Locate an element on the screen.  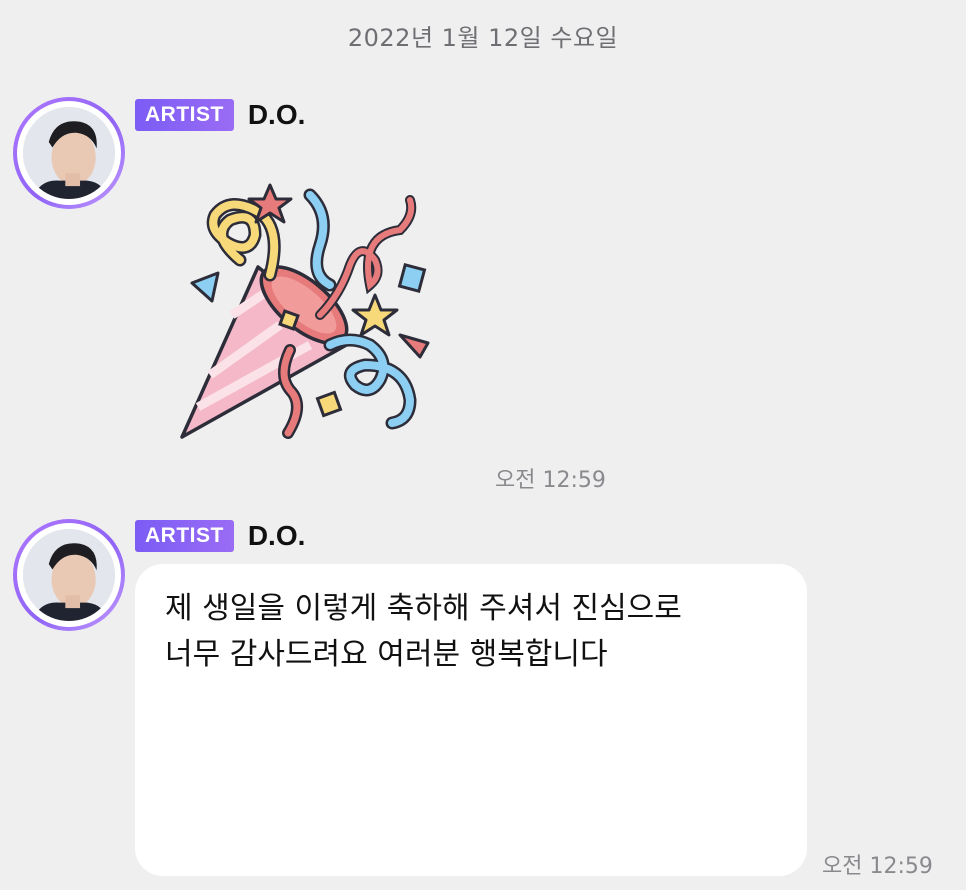
party-popper-sticker is located at coordinates (305, 312).